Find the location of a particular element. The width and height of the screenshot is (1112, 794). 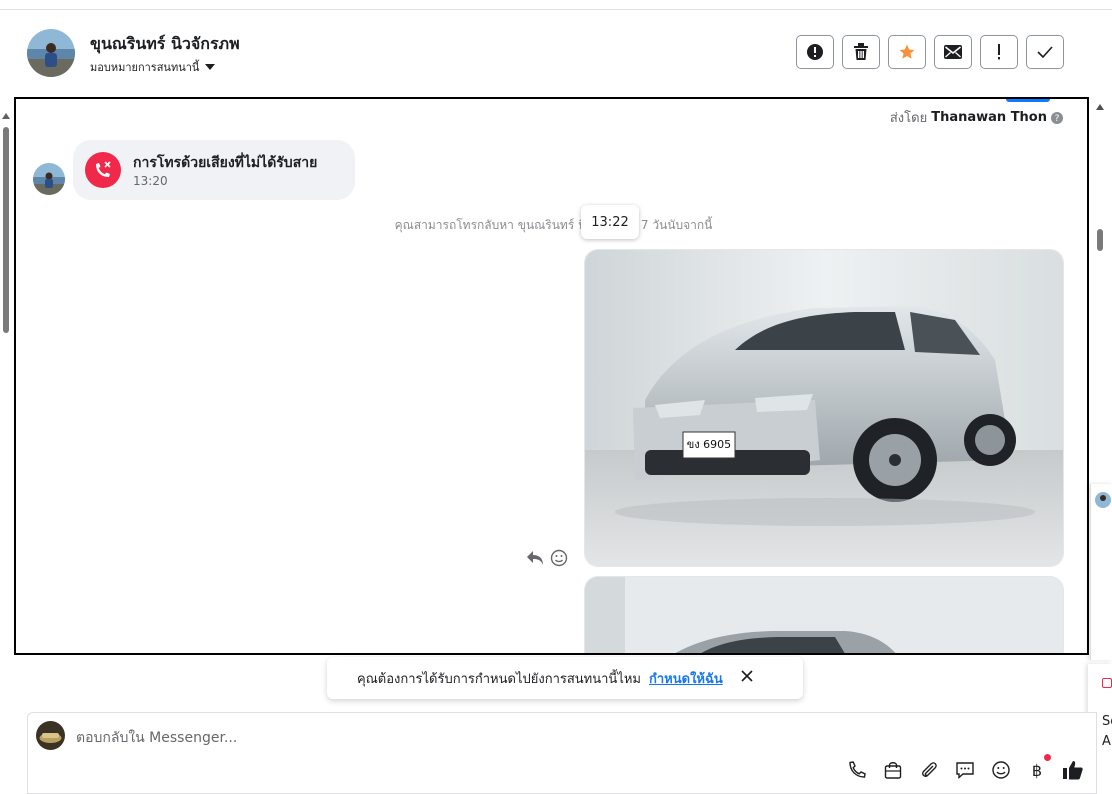

message-time-tooltip: 13:22 is located at coordinates (610, 222).